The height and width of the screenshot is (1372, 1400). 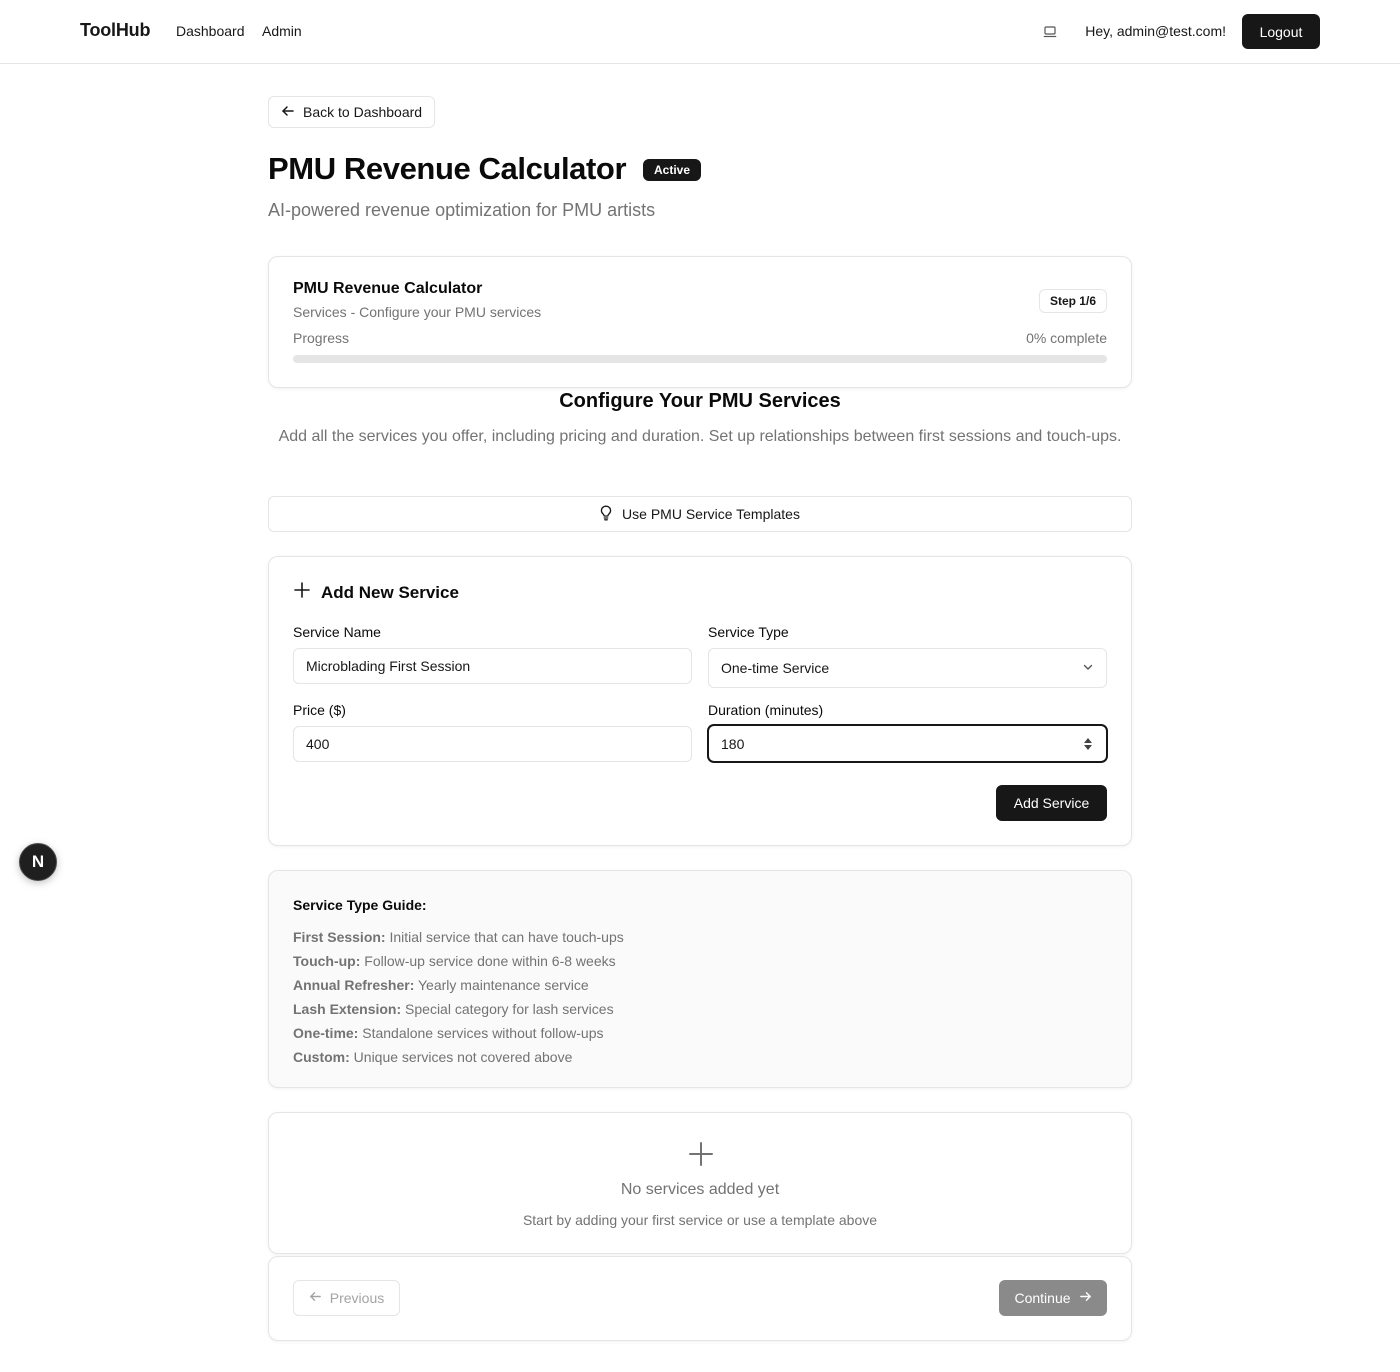 I want to click on progress-bar, so click(x=700, y=359).